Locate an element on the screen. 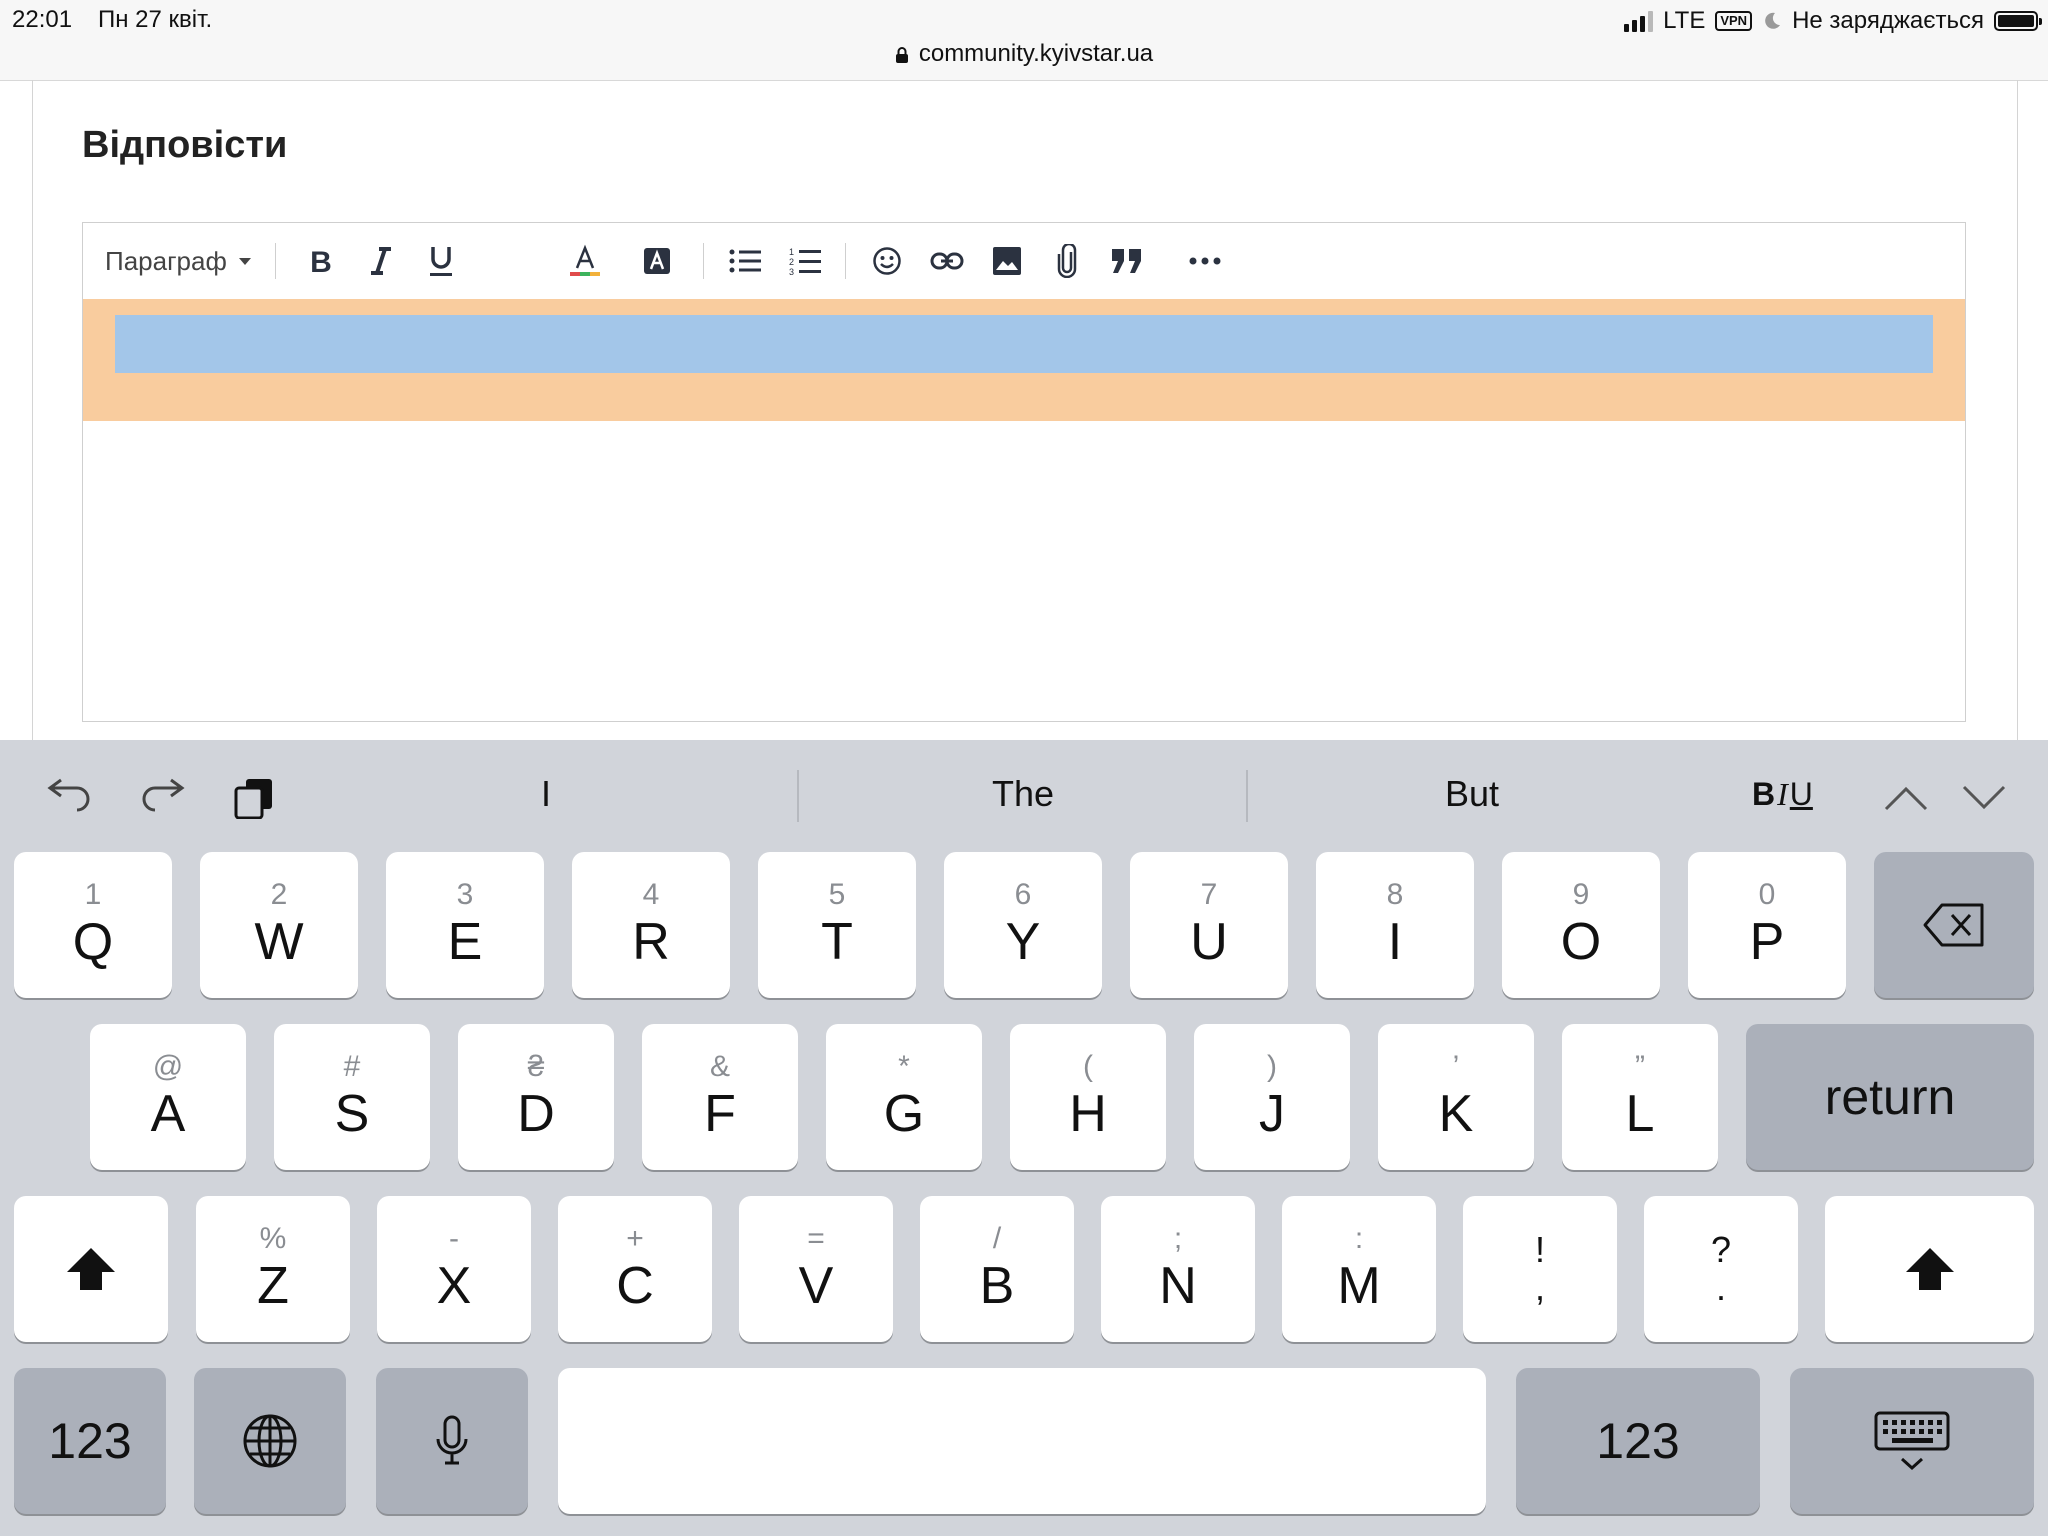  key-bottom-symbol: . is located at coordinates (1720, 1287).